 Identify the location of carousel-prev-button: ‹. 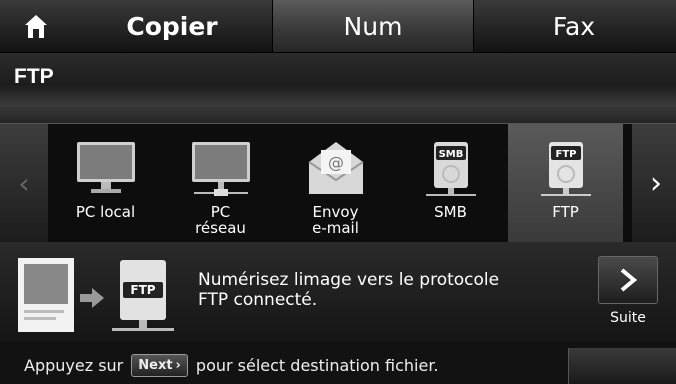
(24, 183).